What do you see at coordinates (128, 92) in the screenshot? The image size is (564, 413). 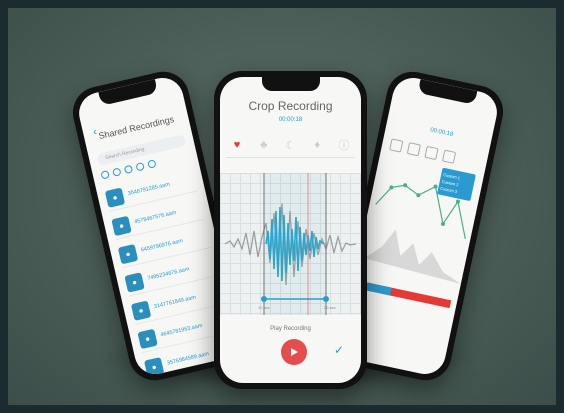 I see `left-notch` at bounding box center [128, 92].